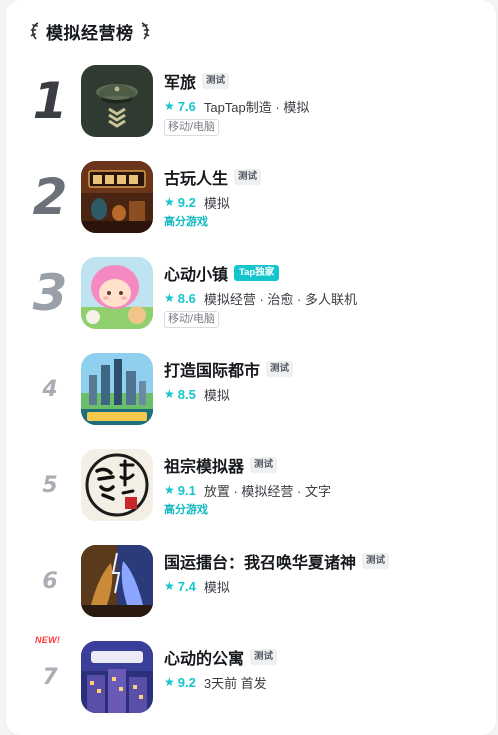 The image size is (498, 735). I want to click on ranking-header: 模拟经营榜, so click(90, 31).